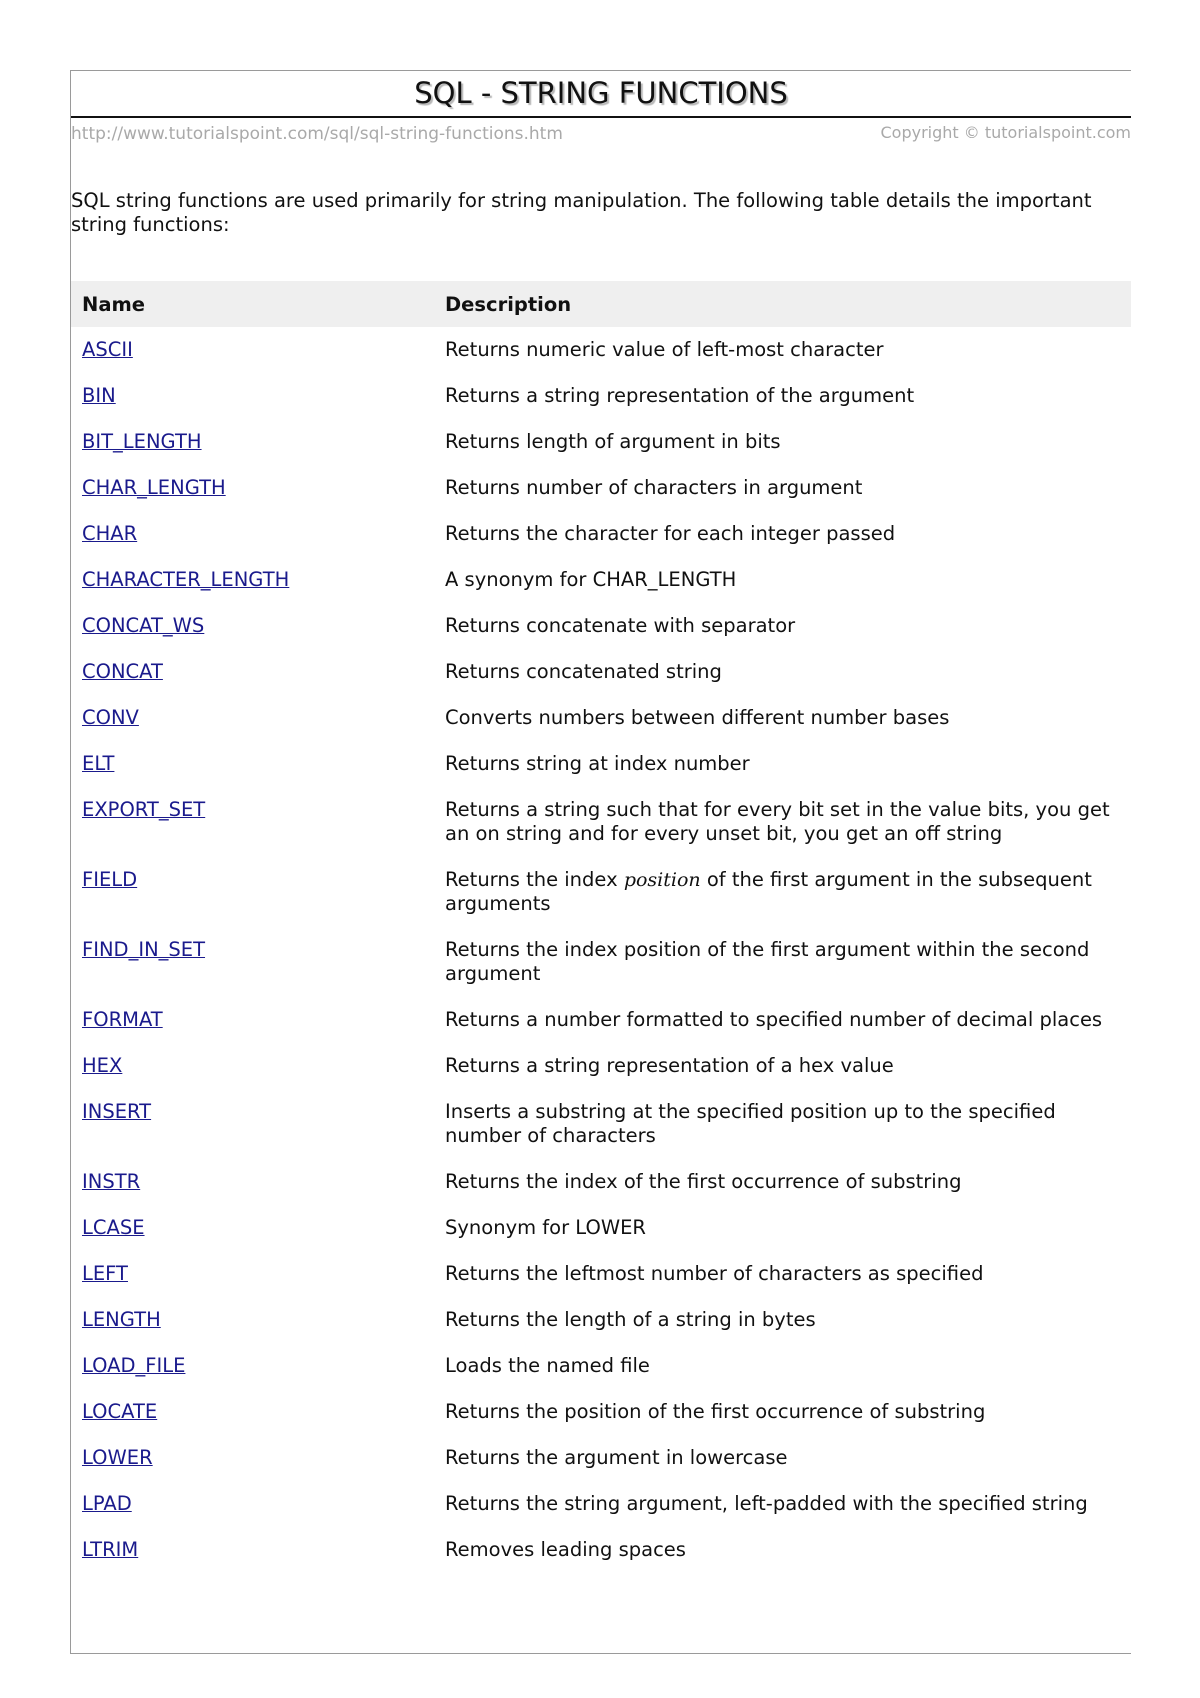  What do you see at coordinates (143, 949) in the screenshot?
I see `function-link: FIND_IN_SET` at bounding box center [143, 949].